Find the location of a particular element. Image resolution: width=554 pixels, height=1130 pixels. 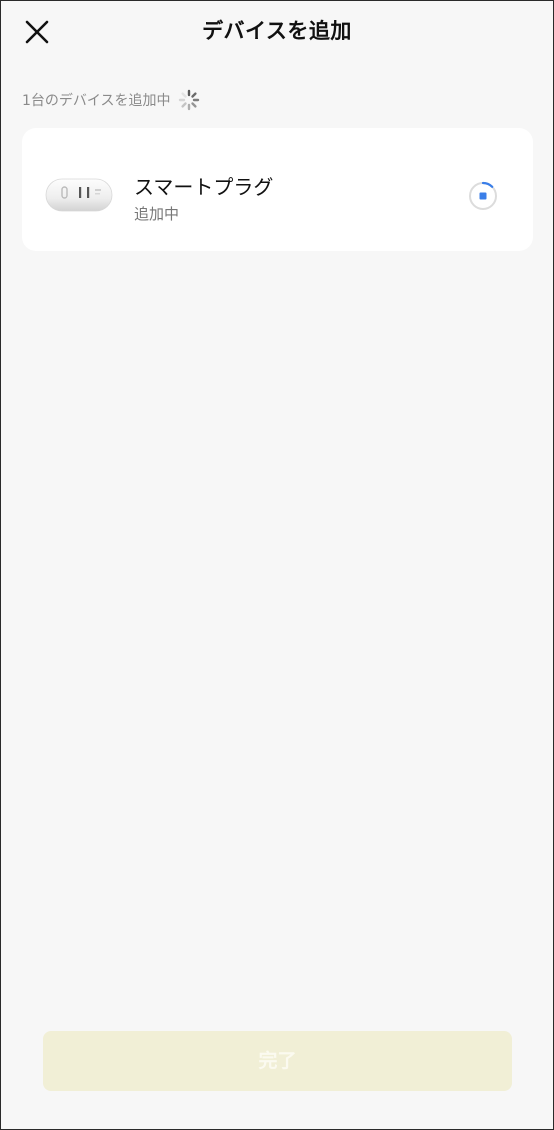

device-status: 追加中 is located at coordinates (157, 214).